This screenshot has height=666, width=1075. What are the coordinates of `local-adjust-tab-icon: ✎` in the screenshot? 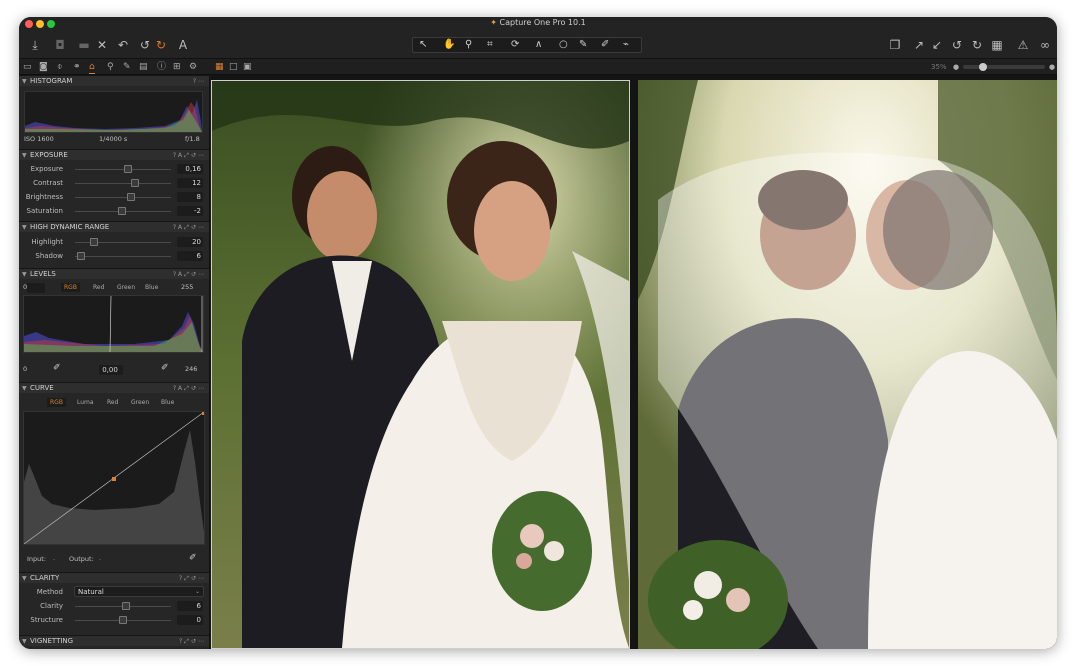 It's located at (127, 67).